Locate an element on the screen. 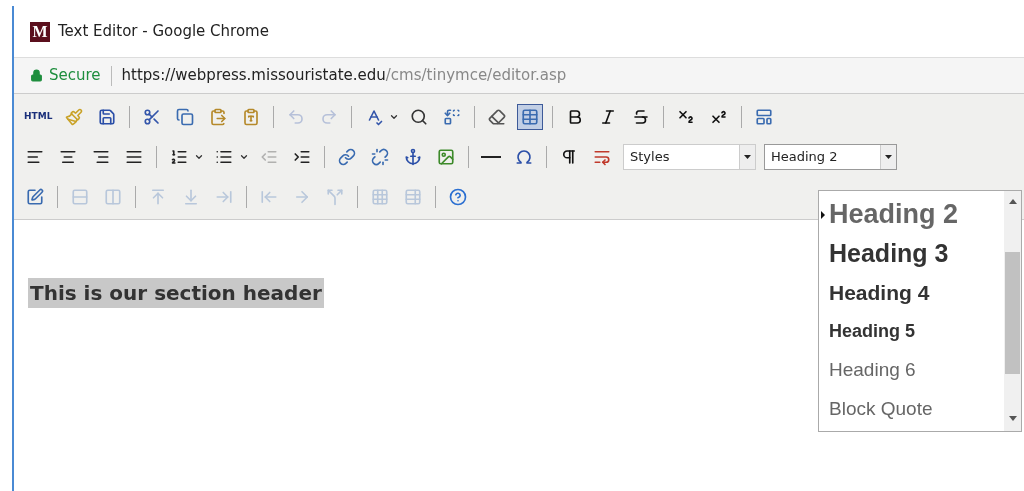 The height and width of the screenshot is (491, 1024). section-header: This is our section header is located at coordinates (176, 293).